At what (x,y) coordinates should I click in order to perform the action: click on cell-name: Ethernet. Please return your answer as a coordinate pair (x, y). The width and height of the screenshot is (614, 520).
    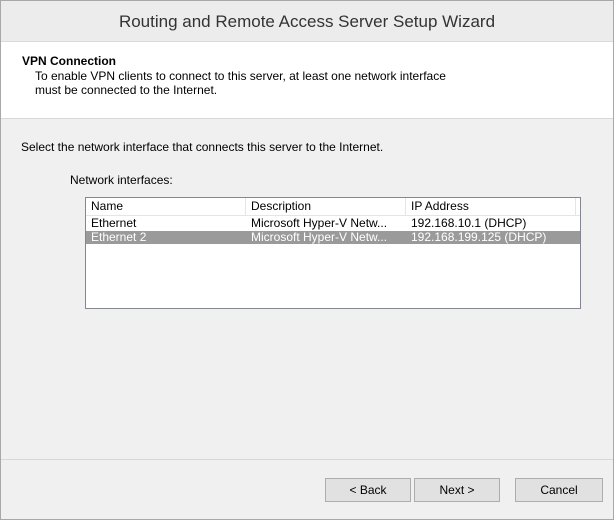
    Looking at the image, I should click on (114, 223).